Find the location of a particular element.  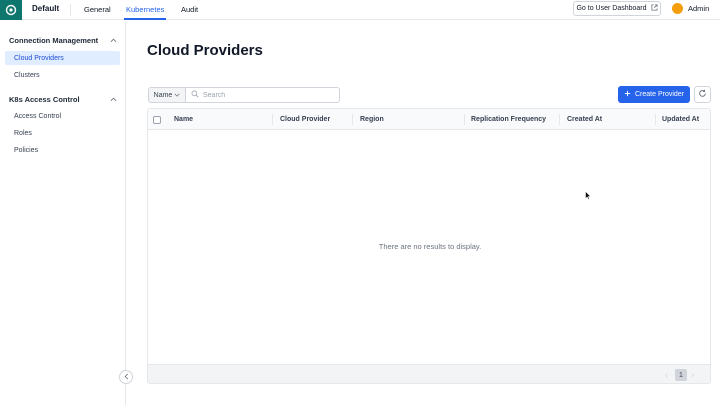

user-dashboard-button: Go to User Dashboard is located at coordinates (617, 8).